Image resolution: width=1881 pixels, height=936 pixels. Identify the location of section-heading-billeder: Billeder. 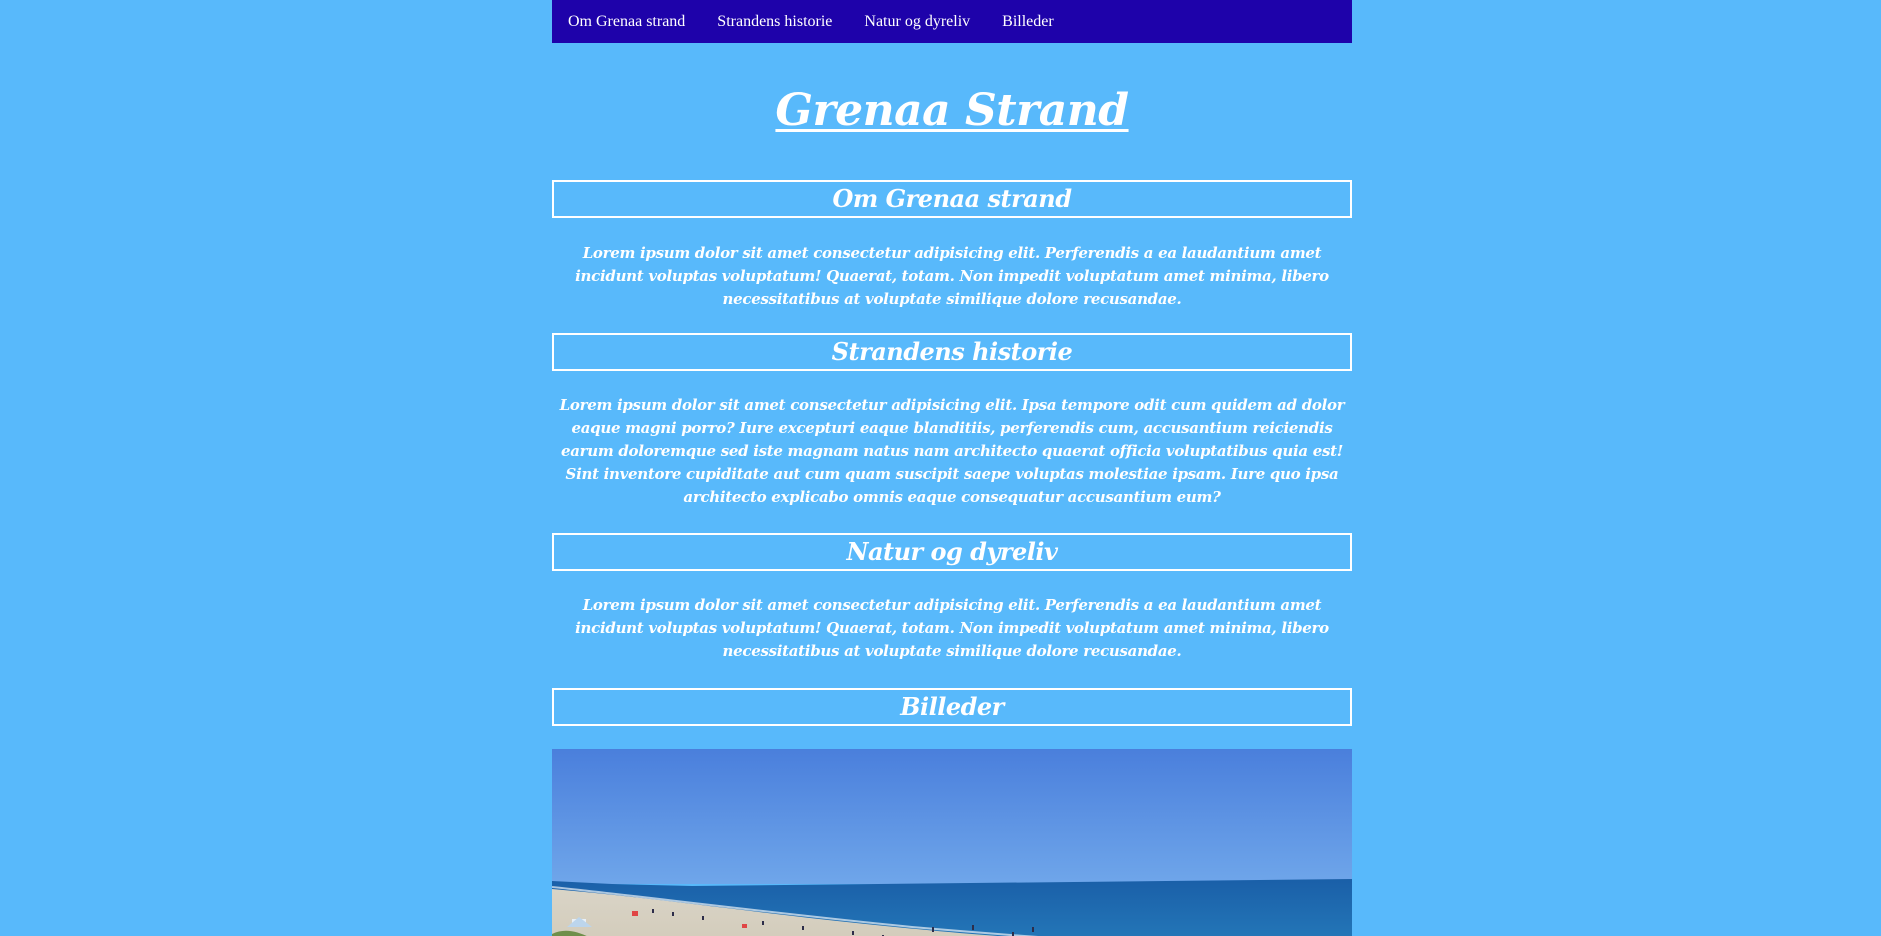
(952, 707).